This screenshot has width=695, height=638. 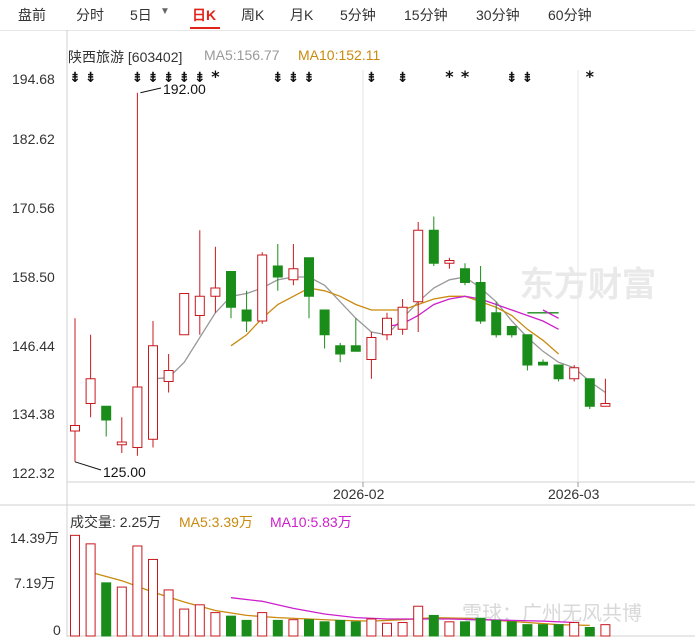 What do you see at coordinates (395, 321) in the screenshot?
I see `ma5-line` at bounding box center [395, 321].